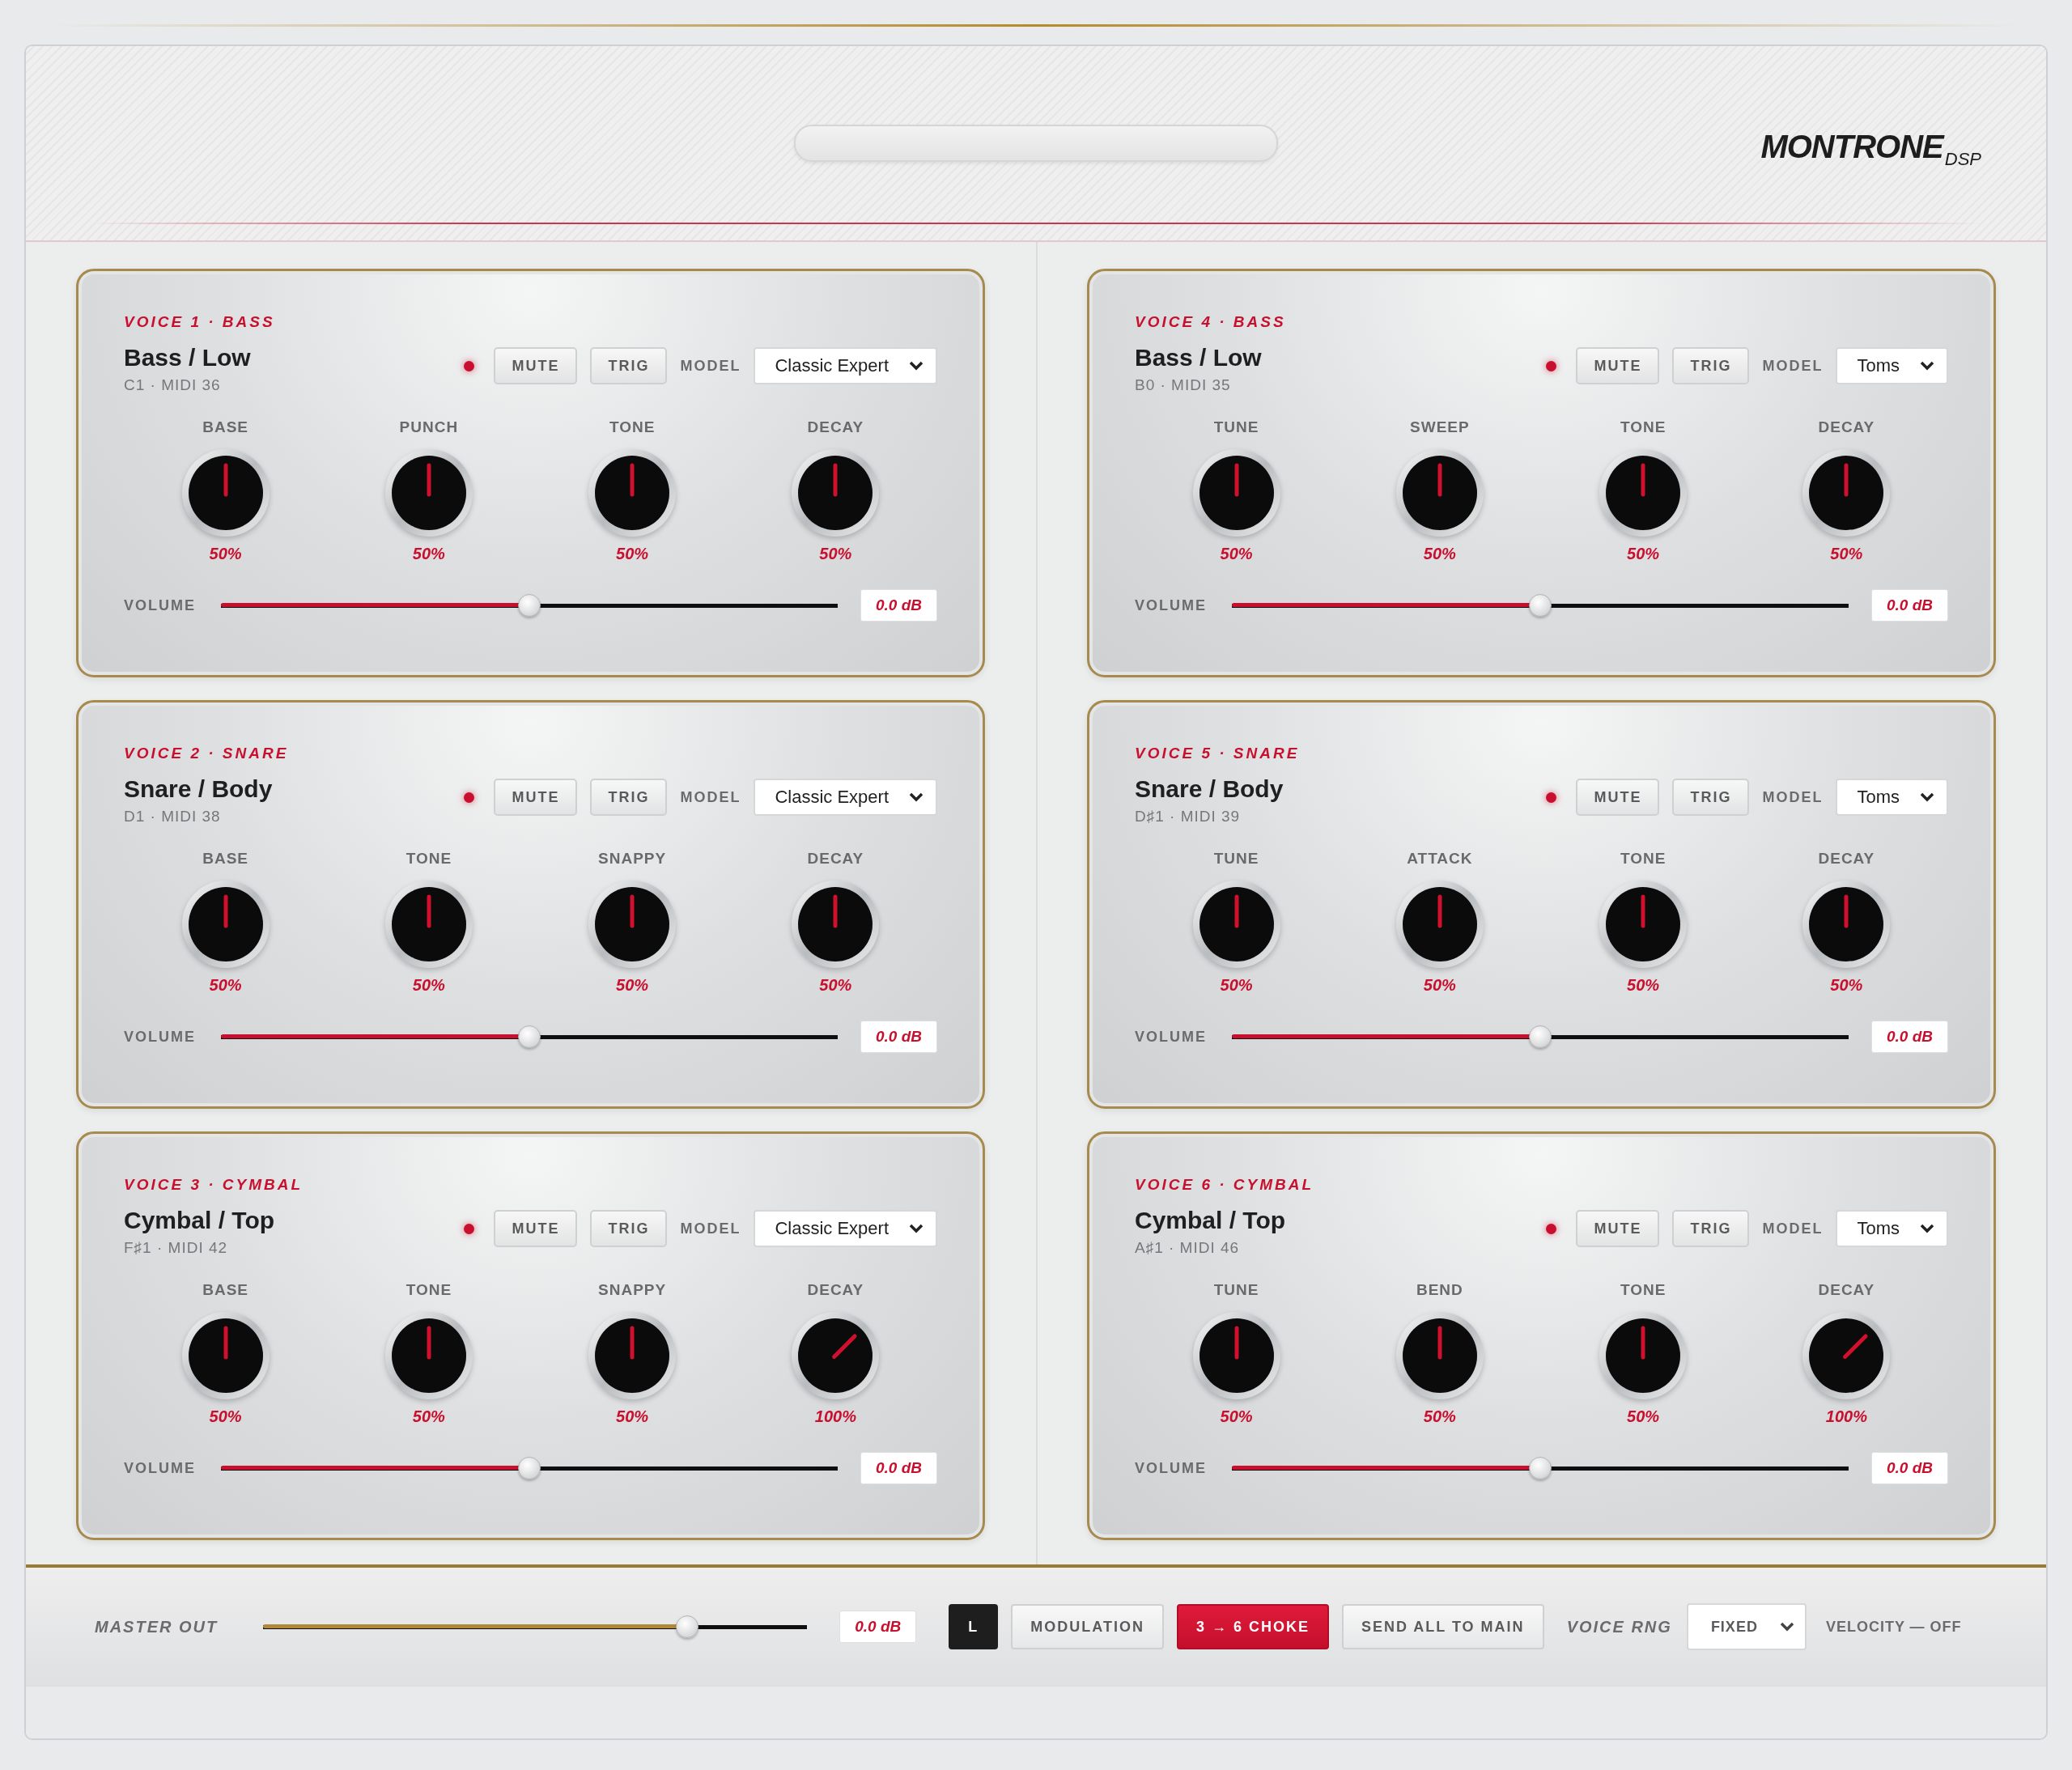  What do you see at coordinates (1183, 385) in the screenshot?
I see `voice-note: B0 · MIDI 35` at bounding box center [1183, 385].